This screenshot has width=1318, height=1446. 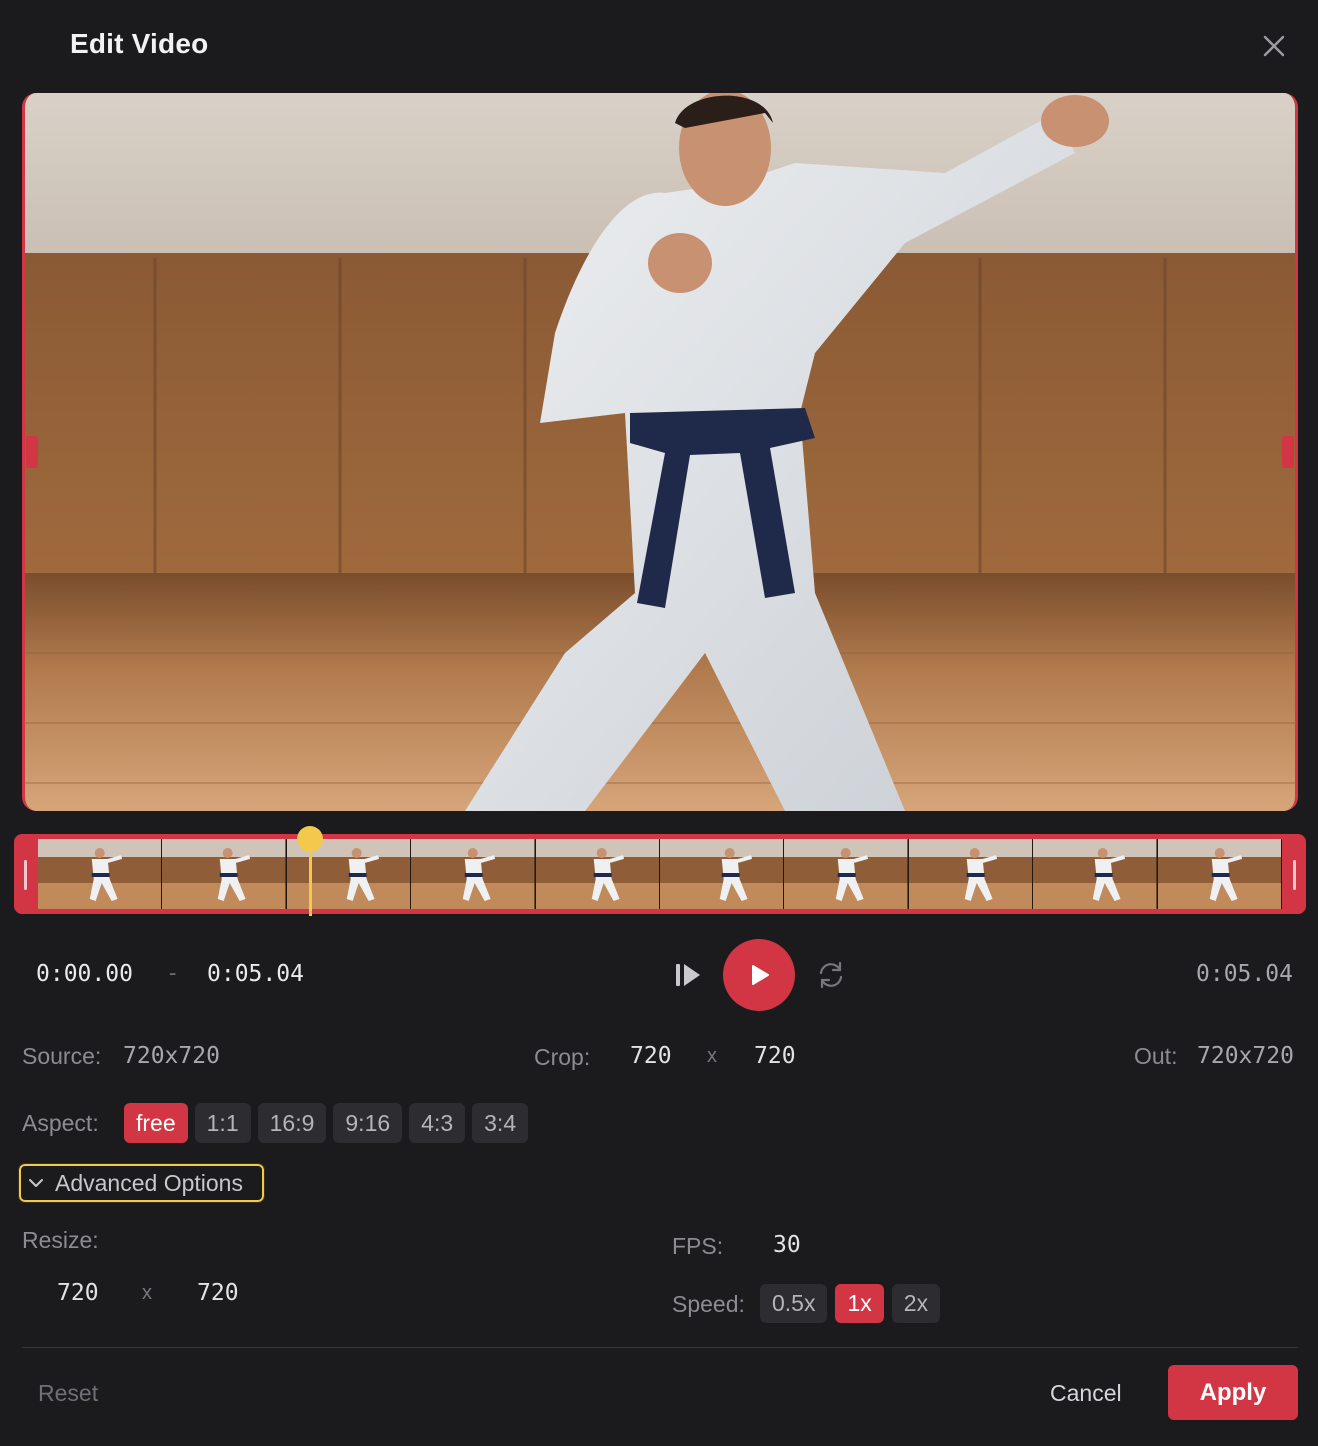 I want to click on timeline-frames, so click(x=660, y=874).